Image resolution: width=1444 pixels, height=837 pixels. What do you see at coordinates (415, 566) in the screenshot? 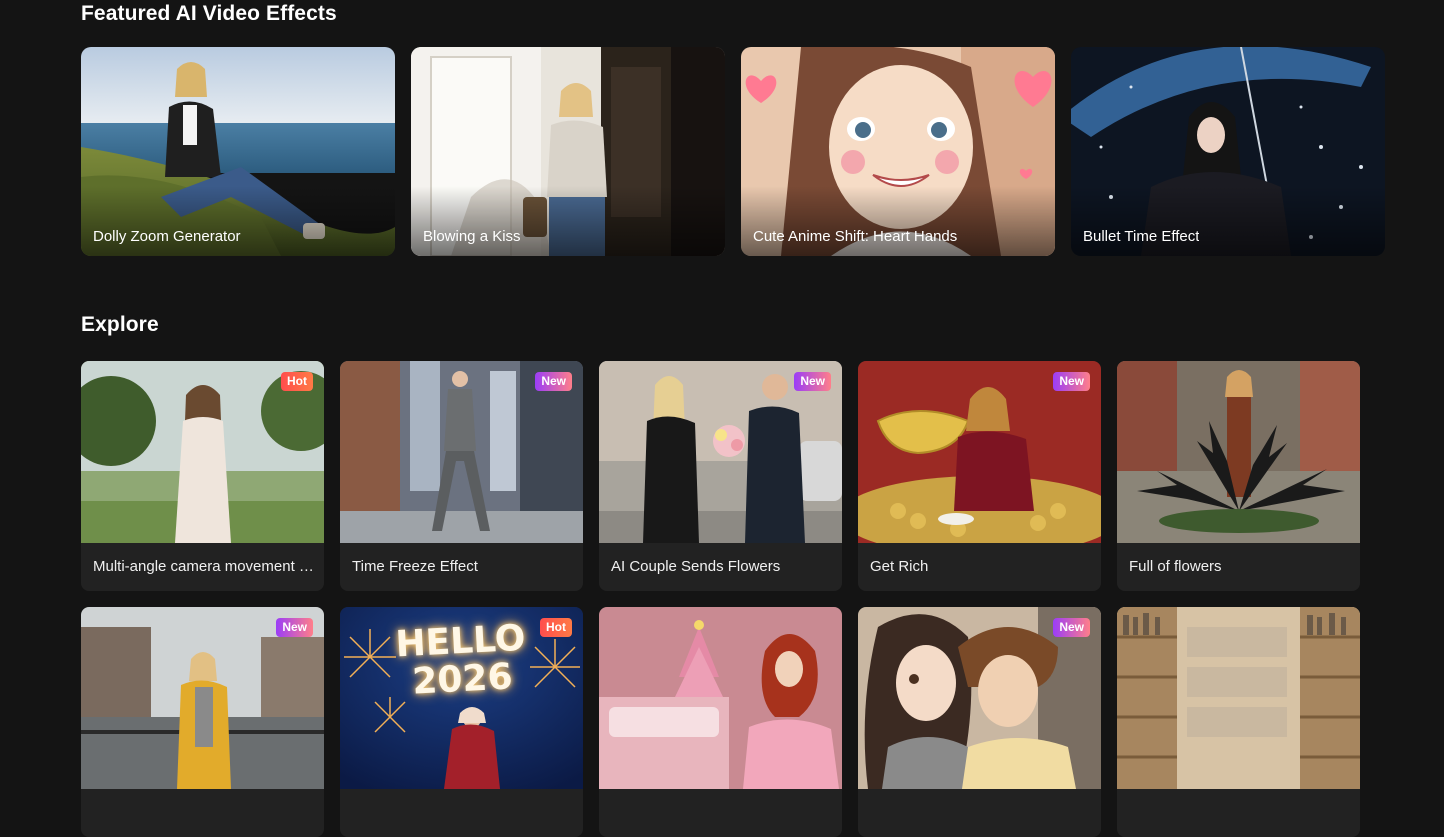
I see `explore-card-label: Time Freeze Effect` at bounding box center [415, 566].